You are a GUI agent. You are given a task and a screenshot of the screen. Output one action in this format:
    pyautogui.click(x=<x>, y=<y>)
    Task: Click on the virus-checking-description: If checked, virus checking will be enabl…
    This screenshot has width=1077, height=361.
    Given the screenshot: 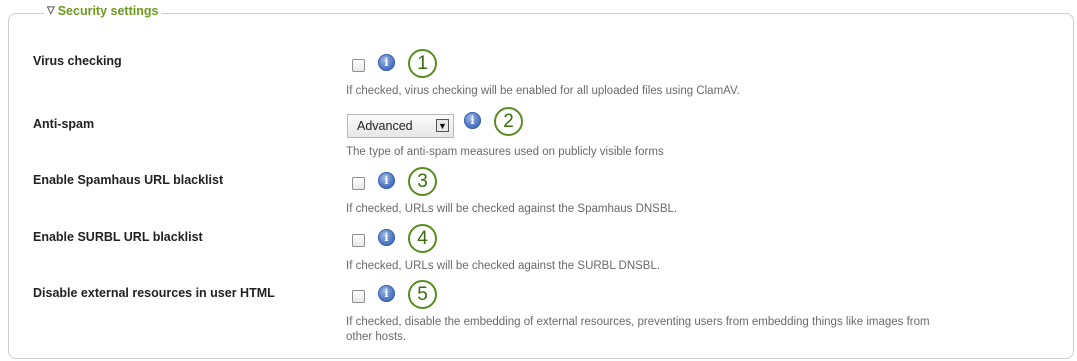 What is the action you would take?
    pyautogui.click(x=543, y=91)
    